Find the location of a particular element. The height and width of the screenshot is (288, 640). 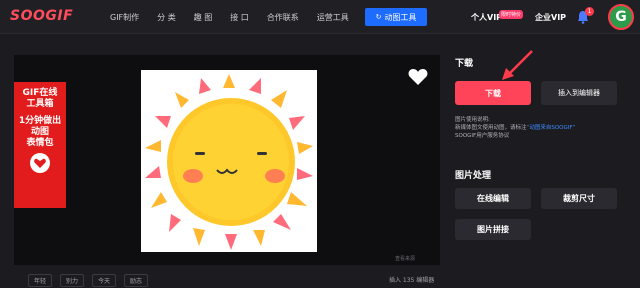

favorite-heart-icon is located at coordinates (418, 77).